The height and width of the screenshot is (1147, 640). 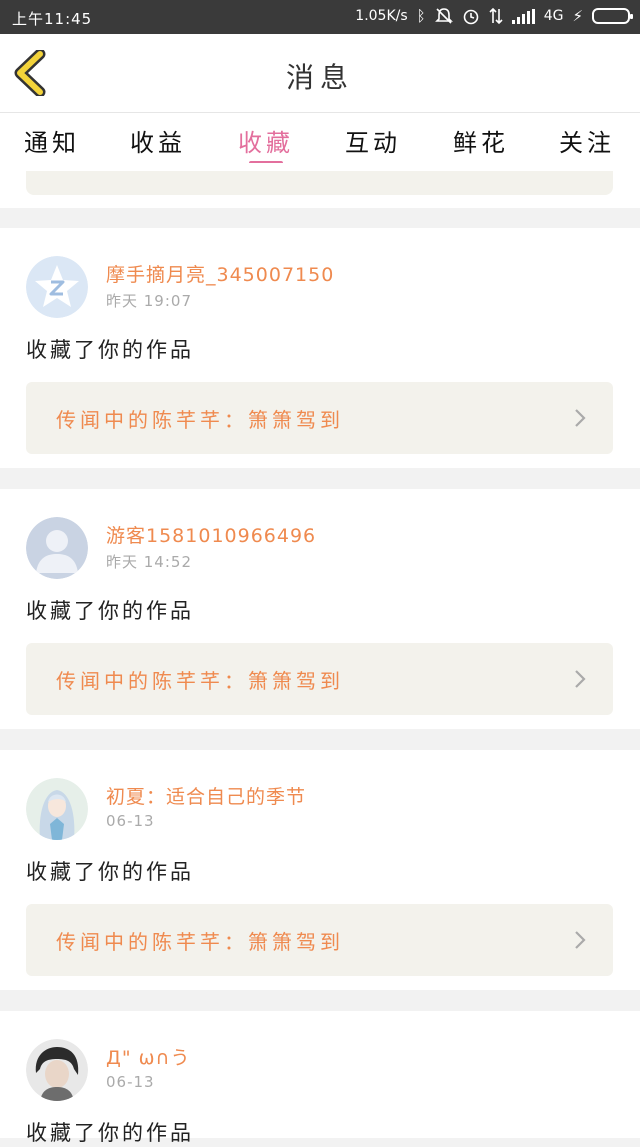 I want to click on mute-icon, so click(x=443, y=16).